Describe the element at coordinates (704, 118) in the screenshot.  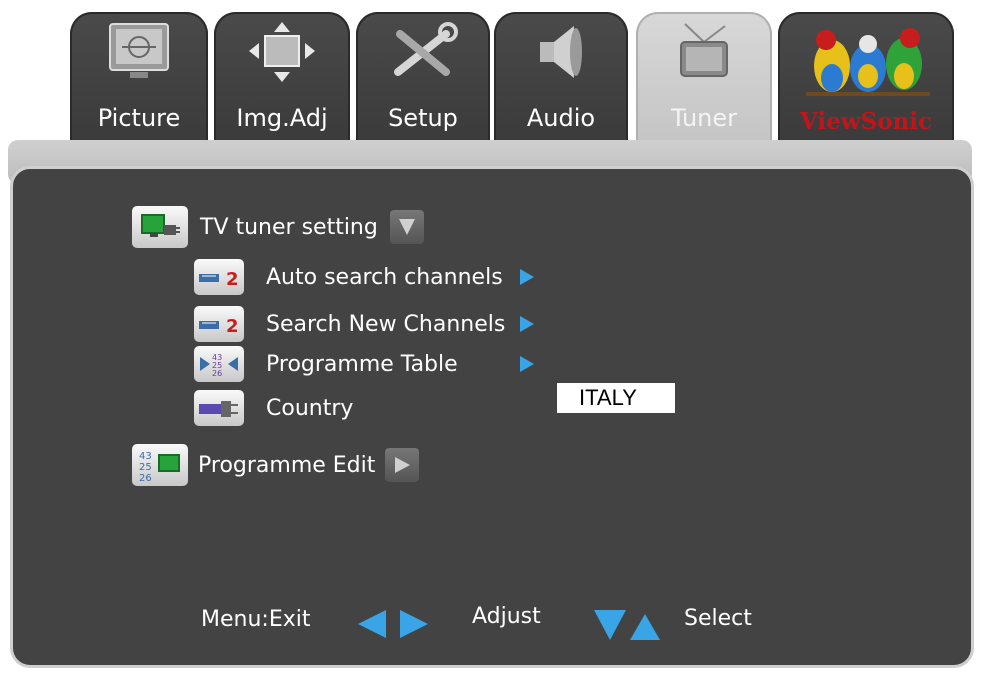
I see `tab-label: Tuner` at that location.